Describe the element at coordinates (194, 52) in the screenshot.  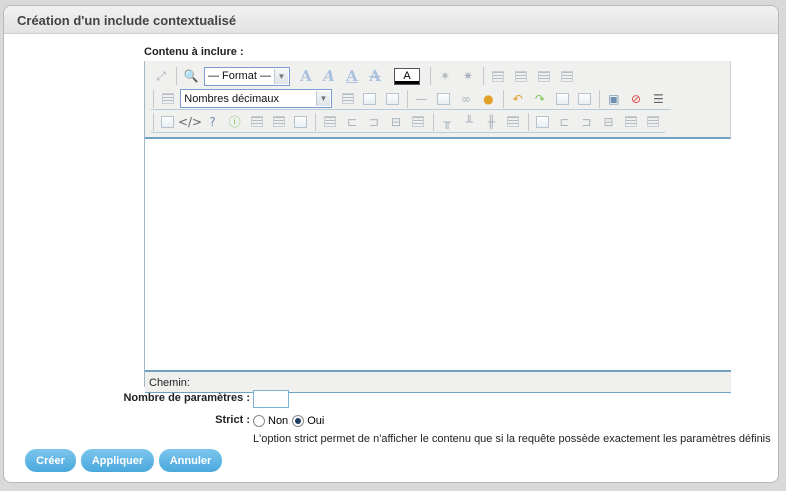
I see `contenu-label: Contenu à inclure :` at that location.